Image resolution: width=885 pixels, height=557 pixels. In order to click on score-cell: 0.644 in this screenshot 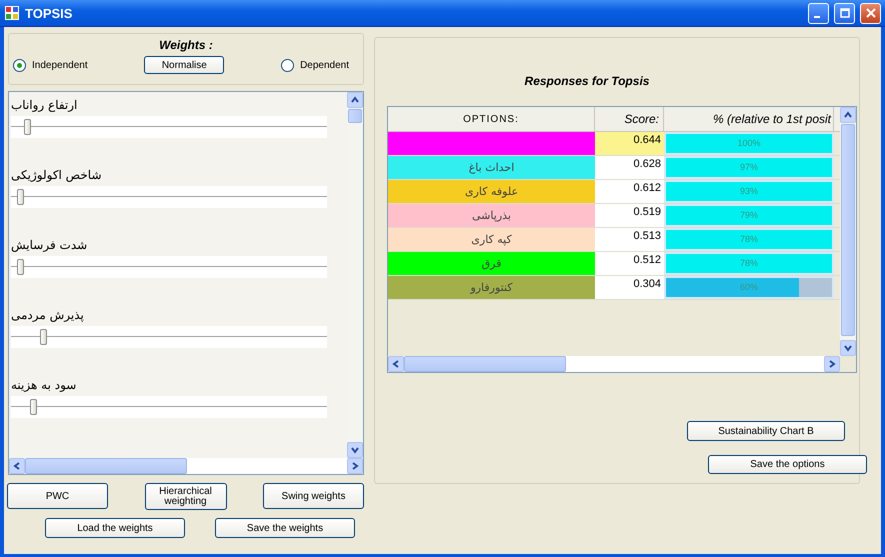, I will do `click(629, 143)`.